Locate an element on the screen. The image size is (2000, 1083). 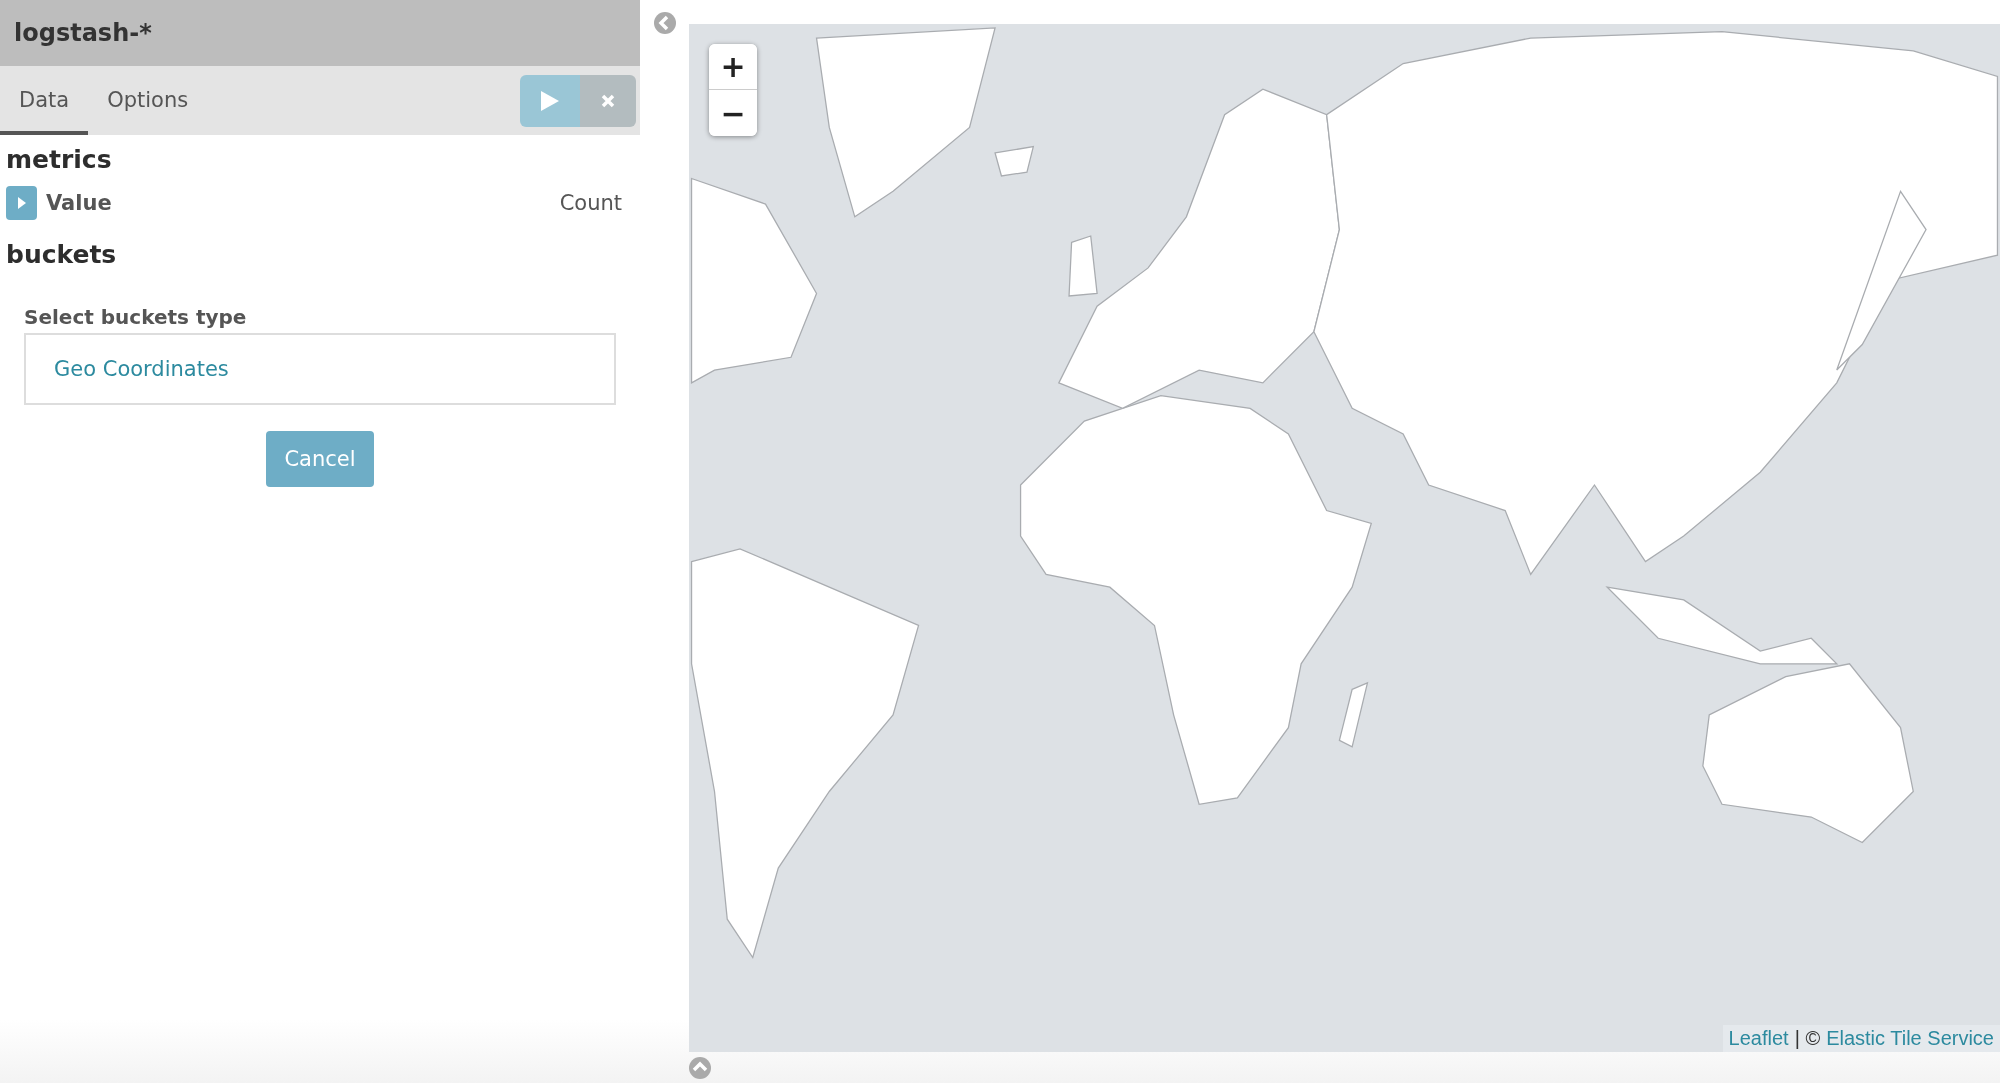
collapse-icon is located at coordinates (664, 23).